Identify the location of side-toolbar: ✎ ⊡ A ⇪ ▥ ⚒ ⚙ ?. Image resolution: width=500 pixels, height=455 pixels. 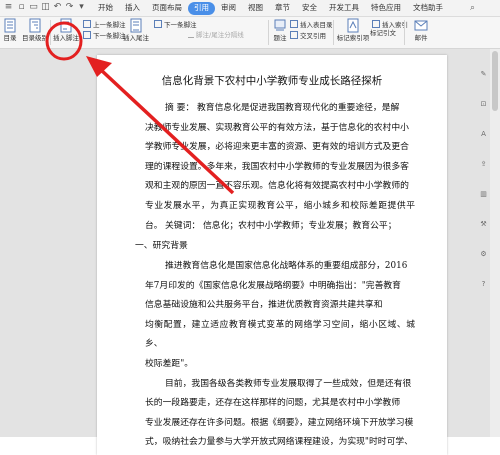
(484, 220).